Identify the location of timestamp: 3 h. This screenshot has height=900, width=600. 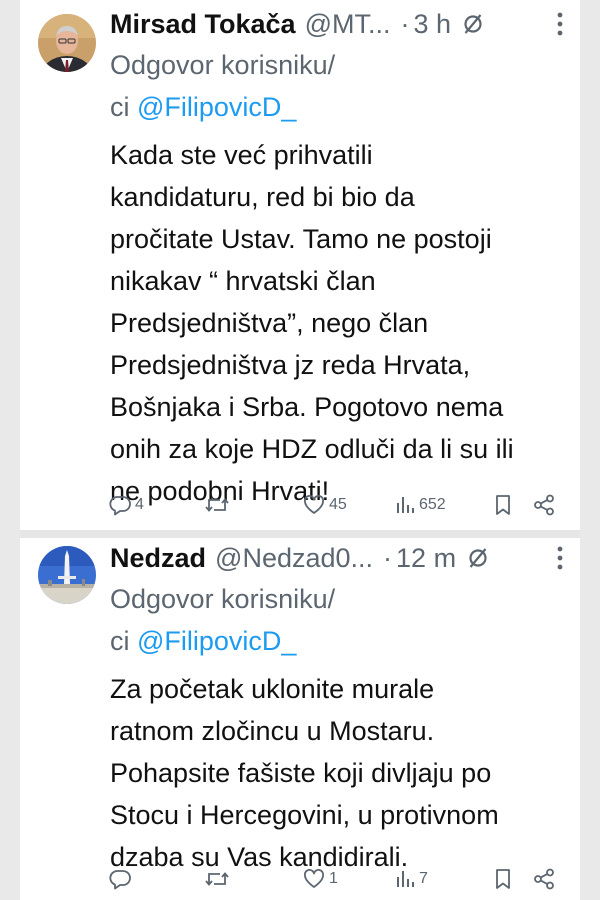
(432, 24).